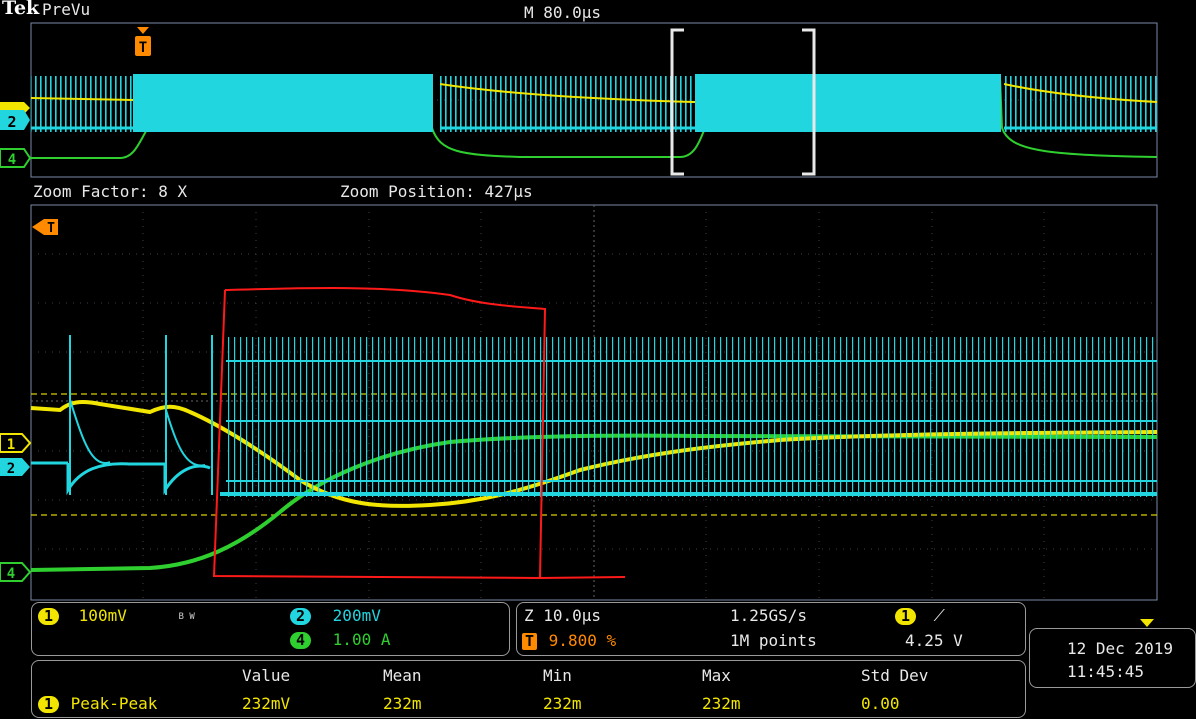 The height and width of the screenshot is (719, 1196). What do you see at coordinates (436, 191) in the screenshot?
I see `zoom-position-label: Zoom Position: 427µs` at bounding box center [436, 191].